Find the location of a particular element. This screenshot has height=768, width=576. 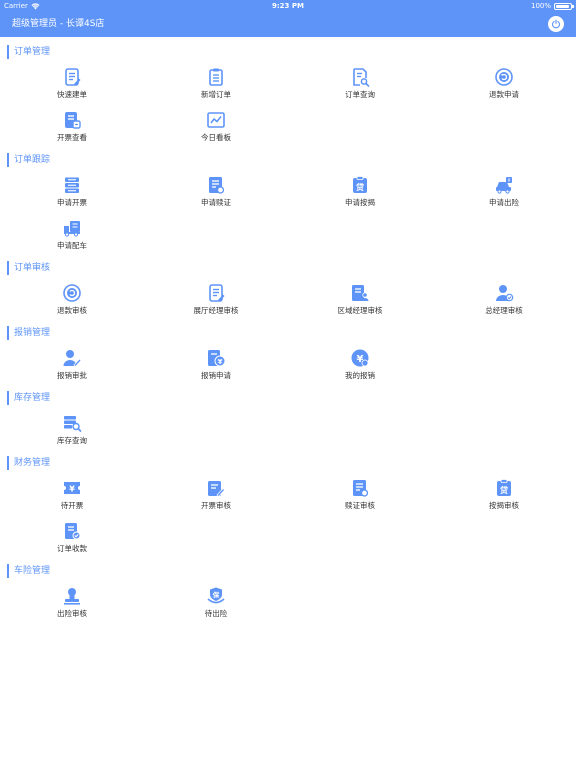

section-grid: 出险审核 保待出险 is located at coordinates (288, 601).